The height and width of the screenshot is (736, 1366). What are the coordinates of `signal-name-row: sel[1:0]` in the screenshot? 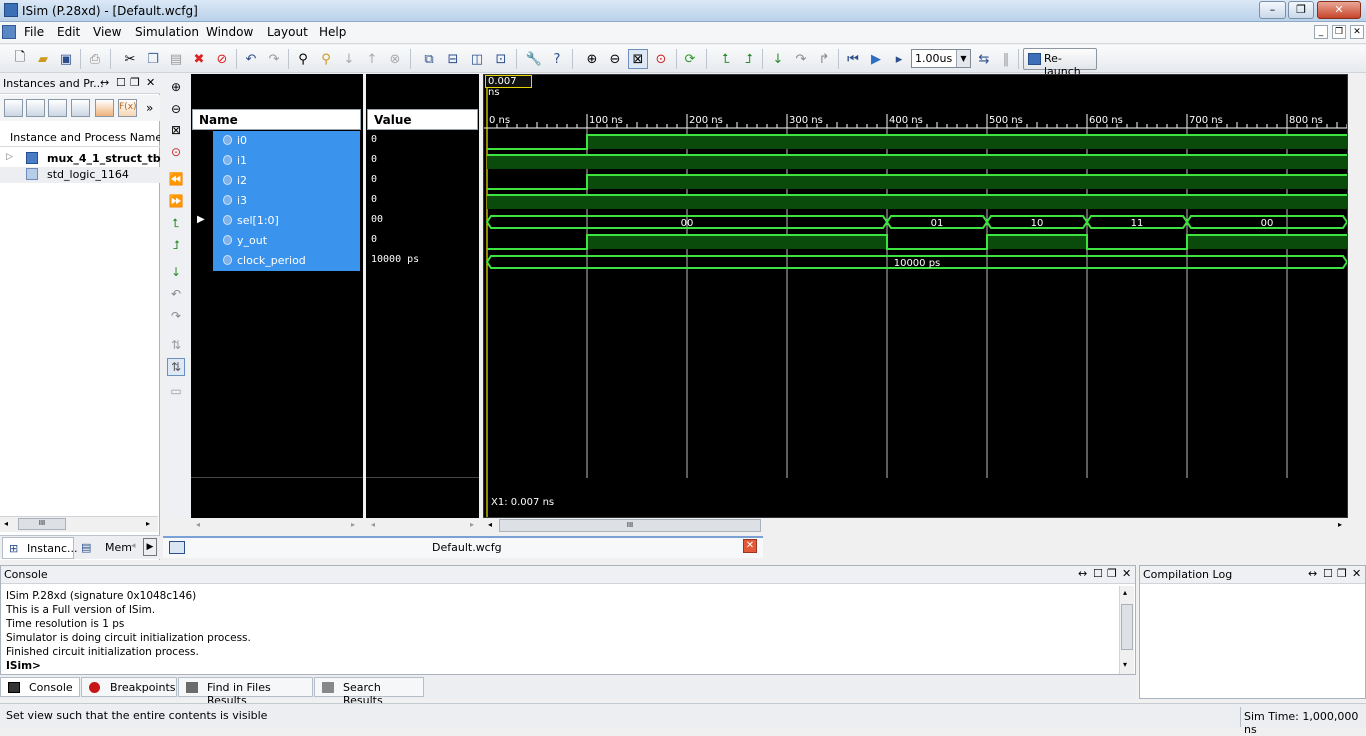 It's located at (286, 221).